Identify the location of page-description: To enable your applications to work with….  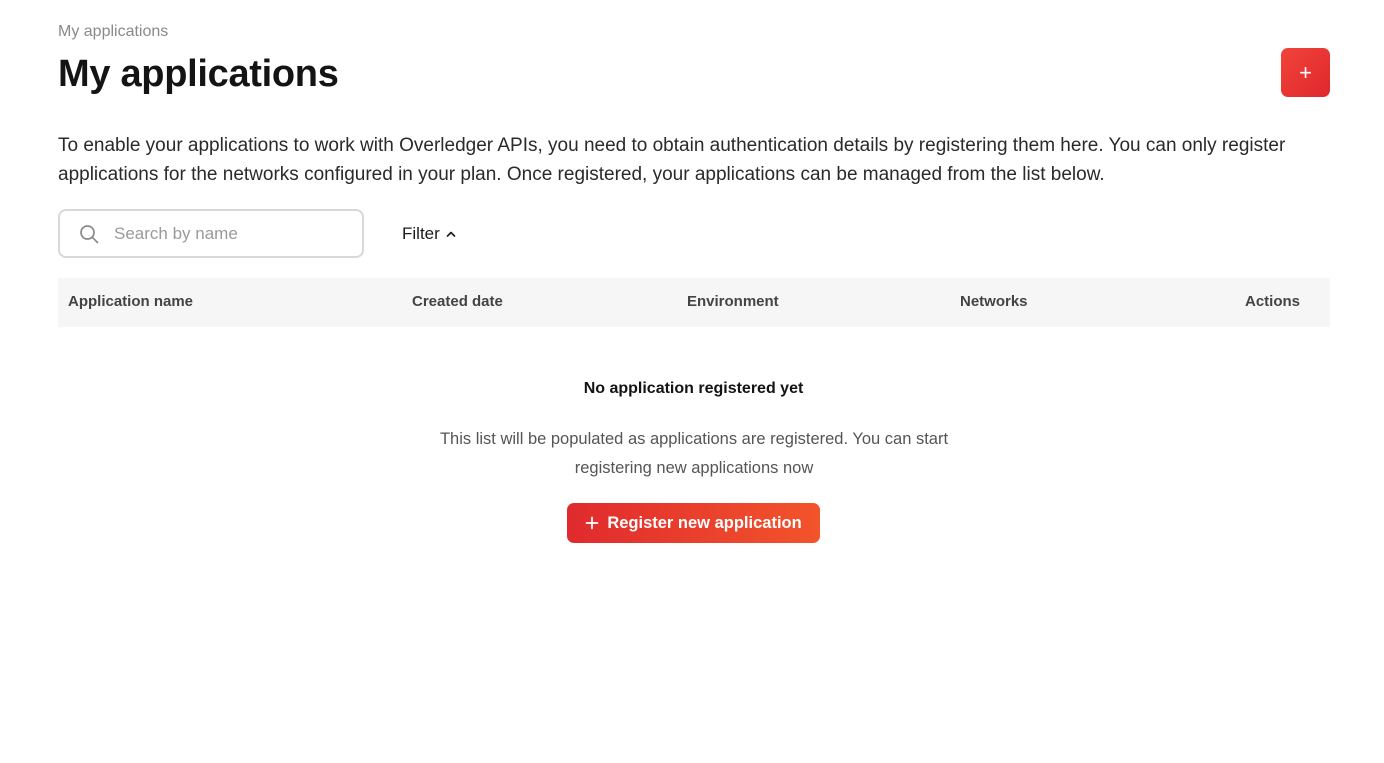
(672, 160).